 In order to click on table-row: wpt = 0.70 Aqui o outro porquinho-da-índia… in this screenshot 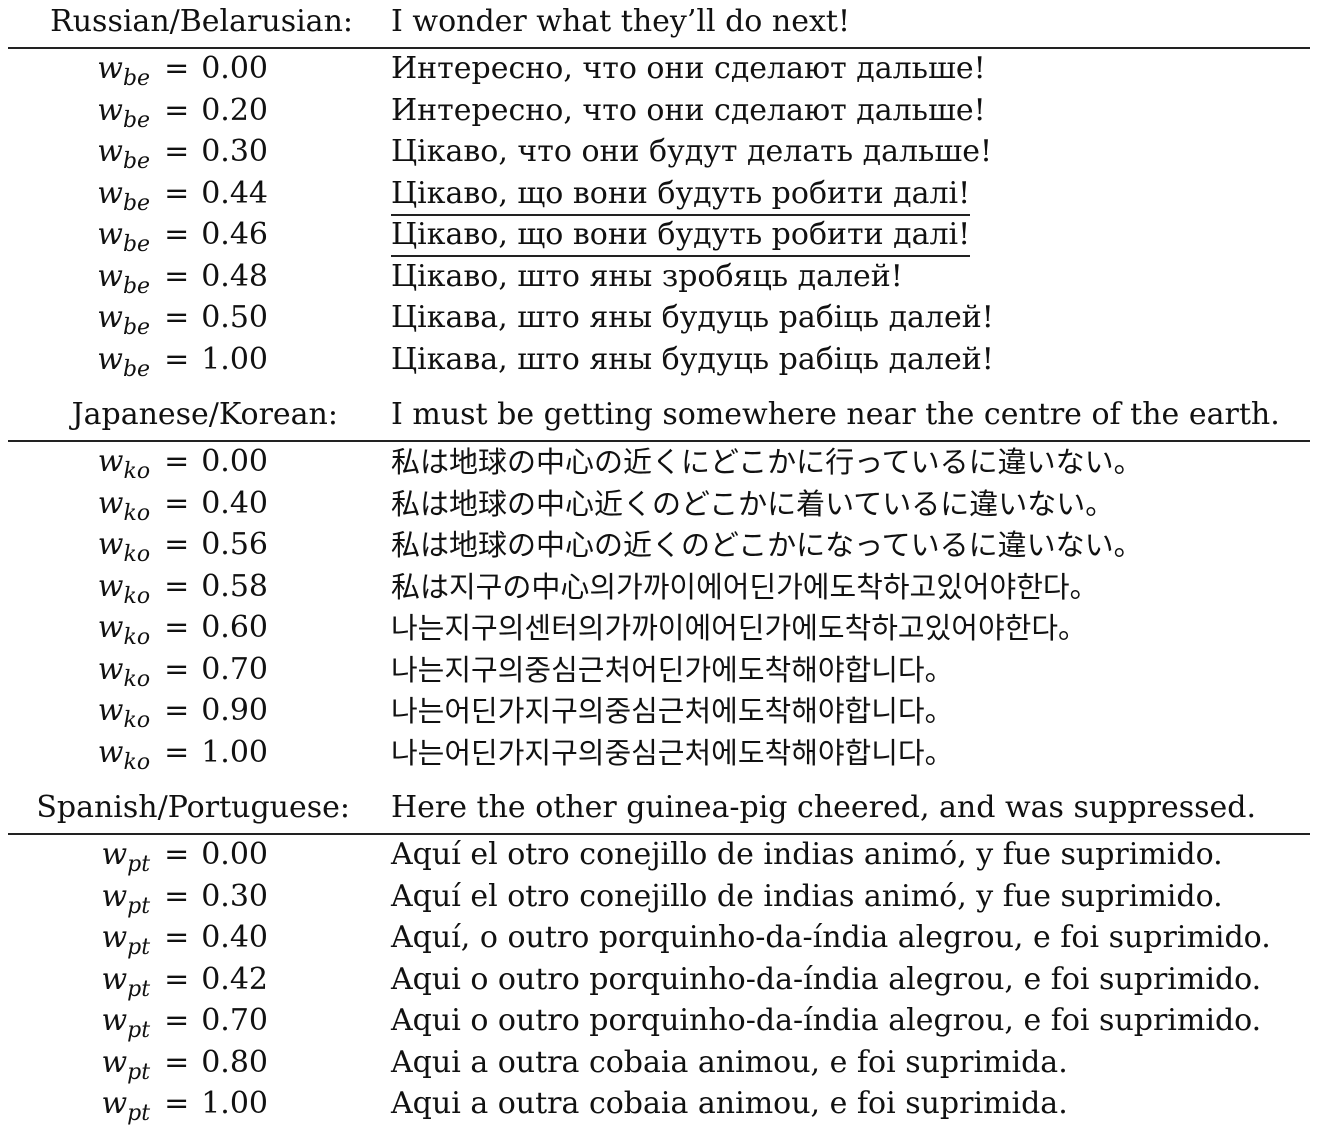, I will do `click(659, 1022)`.